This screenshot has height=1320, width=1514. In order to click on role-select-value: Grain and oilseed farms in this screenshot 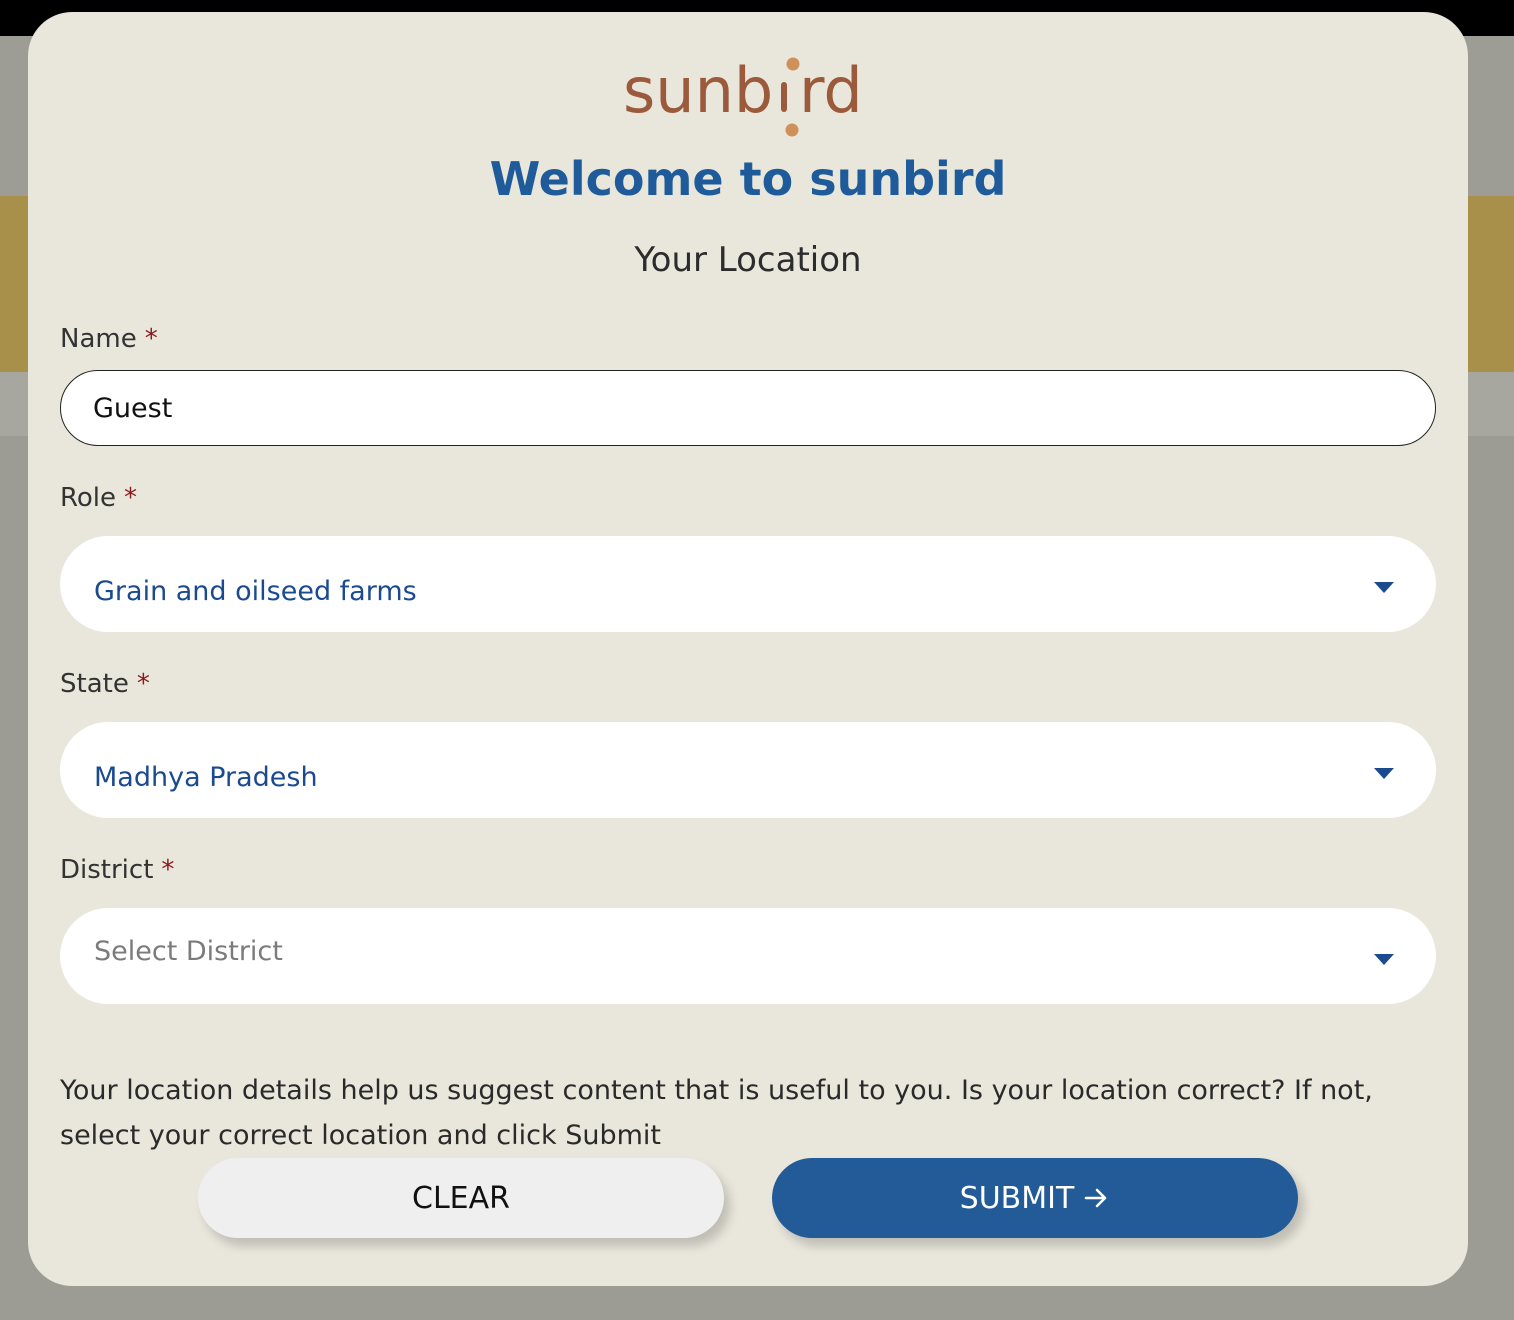, I will do `click(255, 591)`.